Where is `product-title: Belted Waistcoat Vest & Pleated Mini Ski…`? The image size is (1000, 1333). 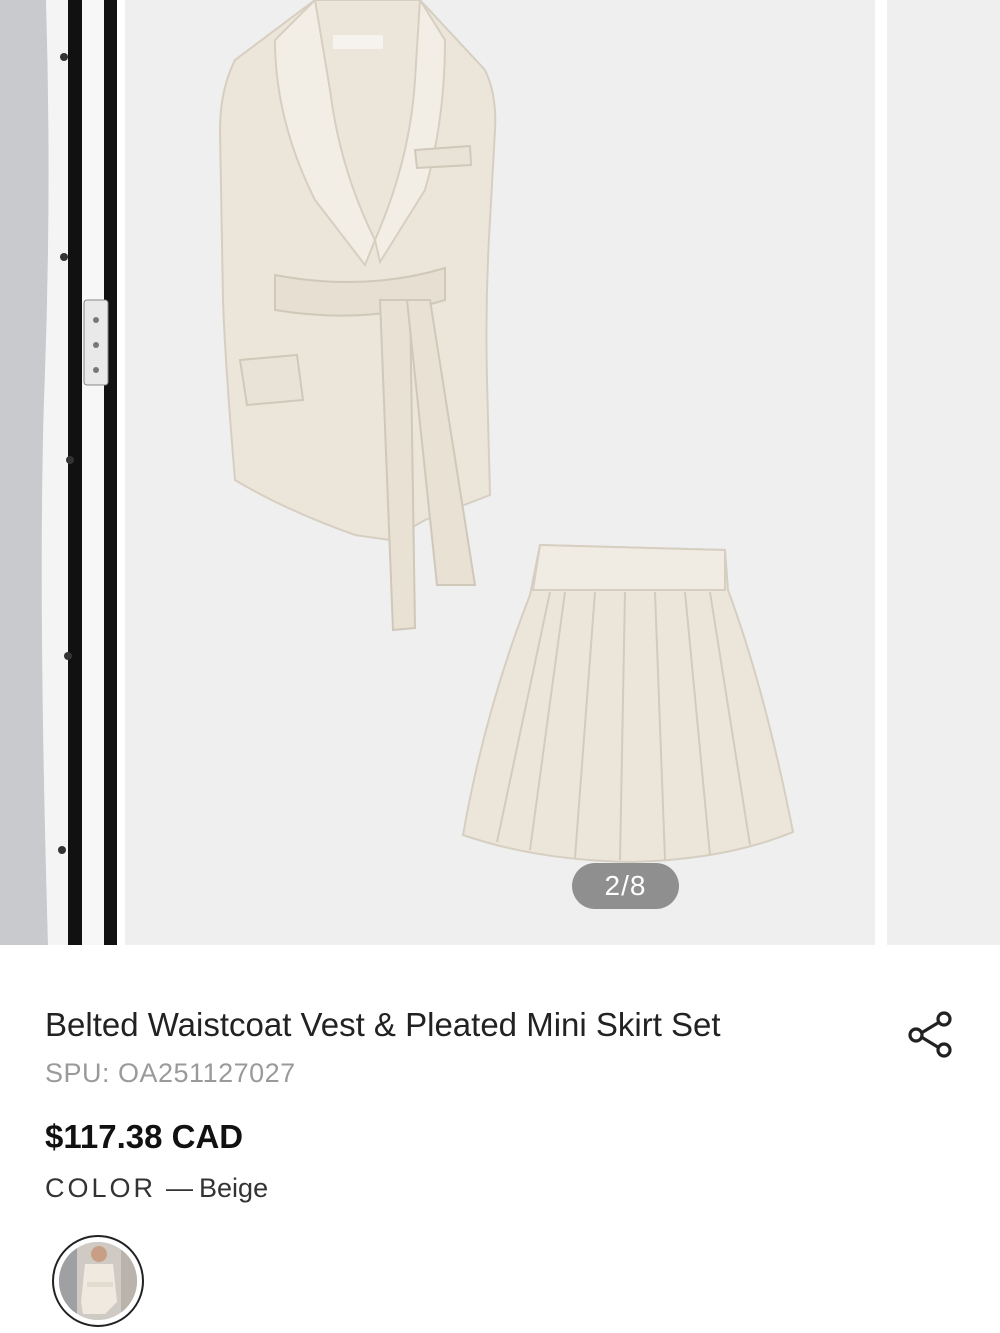
product-title: Belted Waistcoat Vest & Pleated Mini Ski… is located at coordinates (383, 1024).